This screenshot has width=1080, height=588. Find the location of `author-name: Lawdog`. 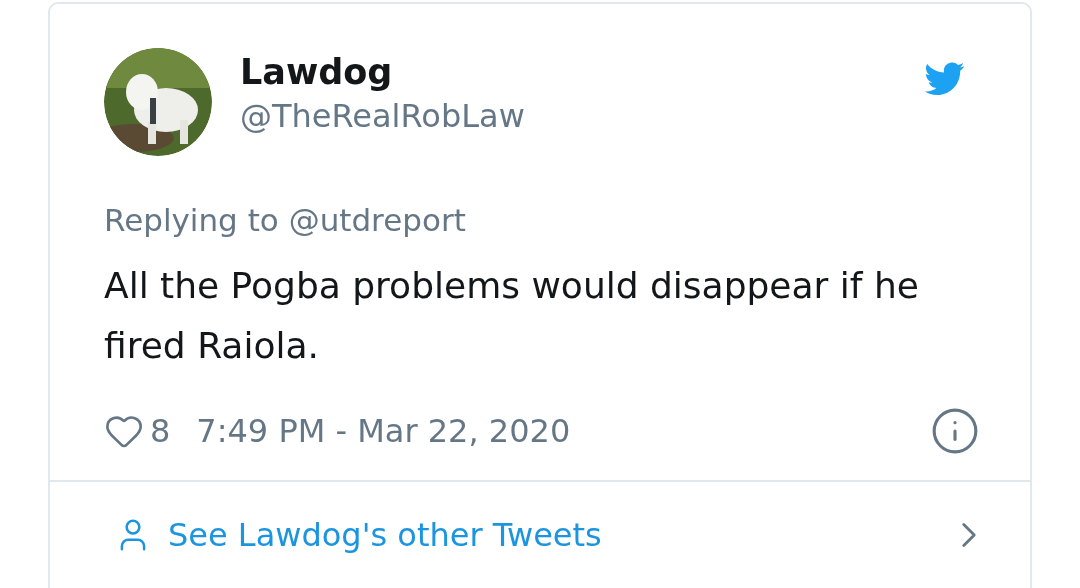

author-name: Lawdog is located at coordinates (382, 72).